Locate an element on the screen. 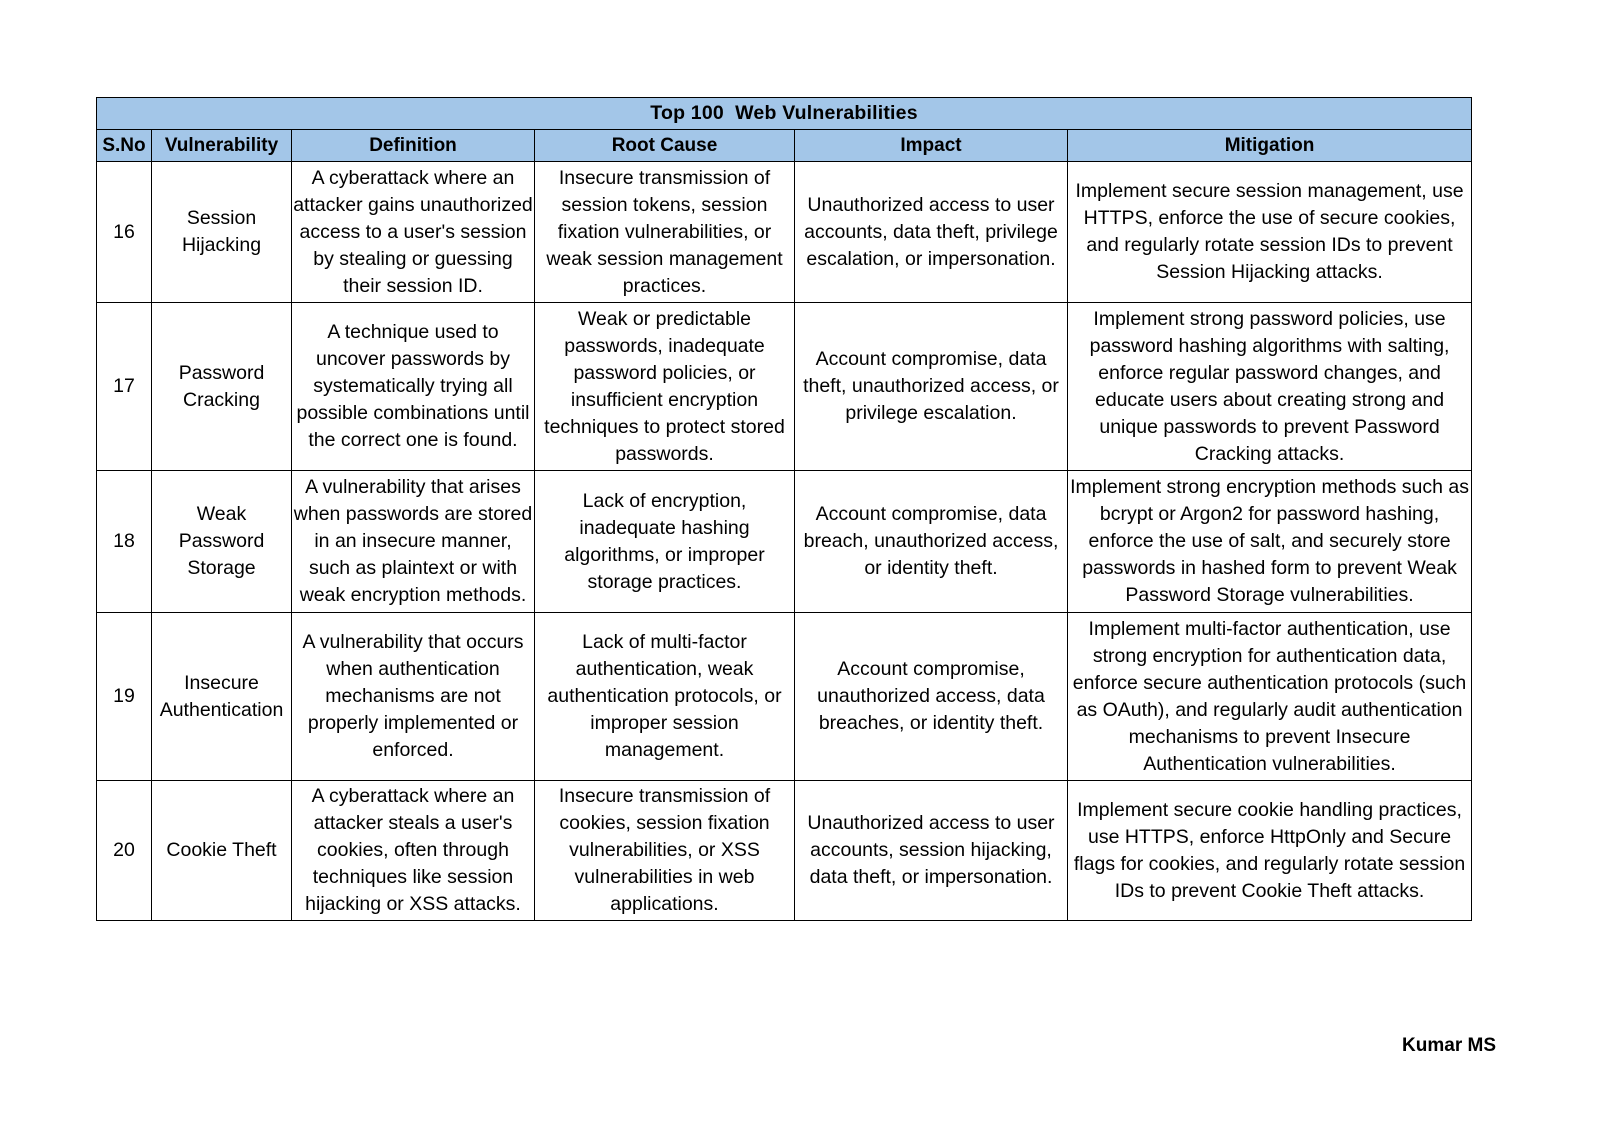 The height and width of the screenshot is (1130, 1600). cell-sno: 19 is located at coordinates (124, 696).